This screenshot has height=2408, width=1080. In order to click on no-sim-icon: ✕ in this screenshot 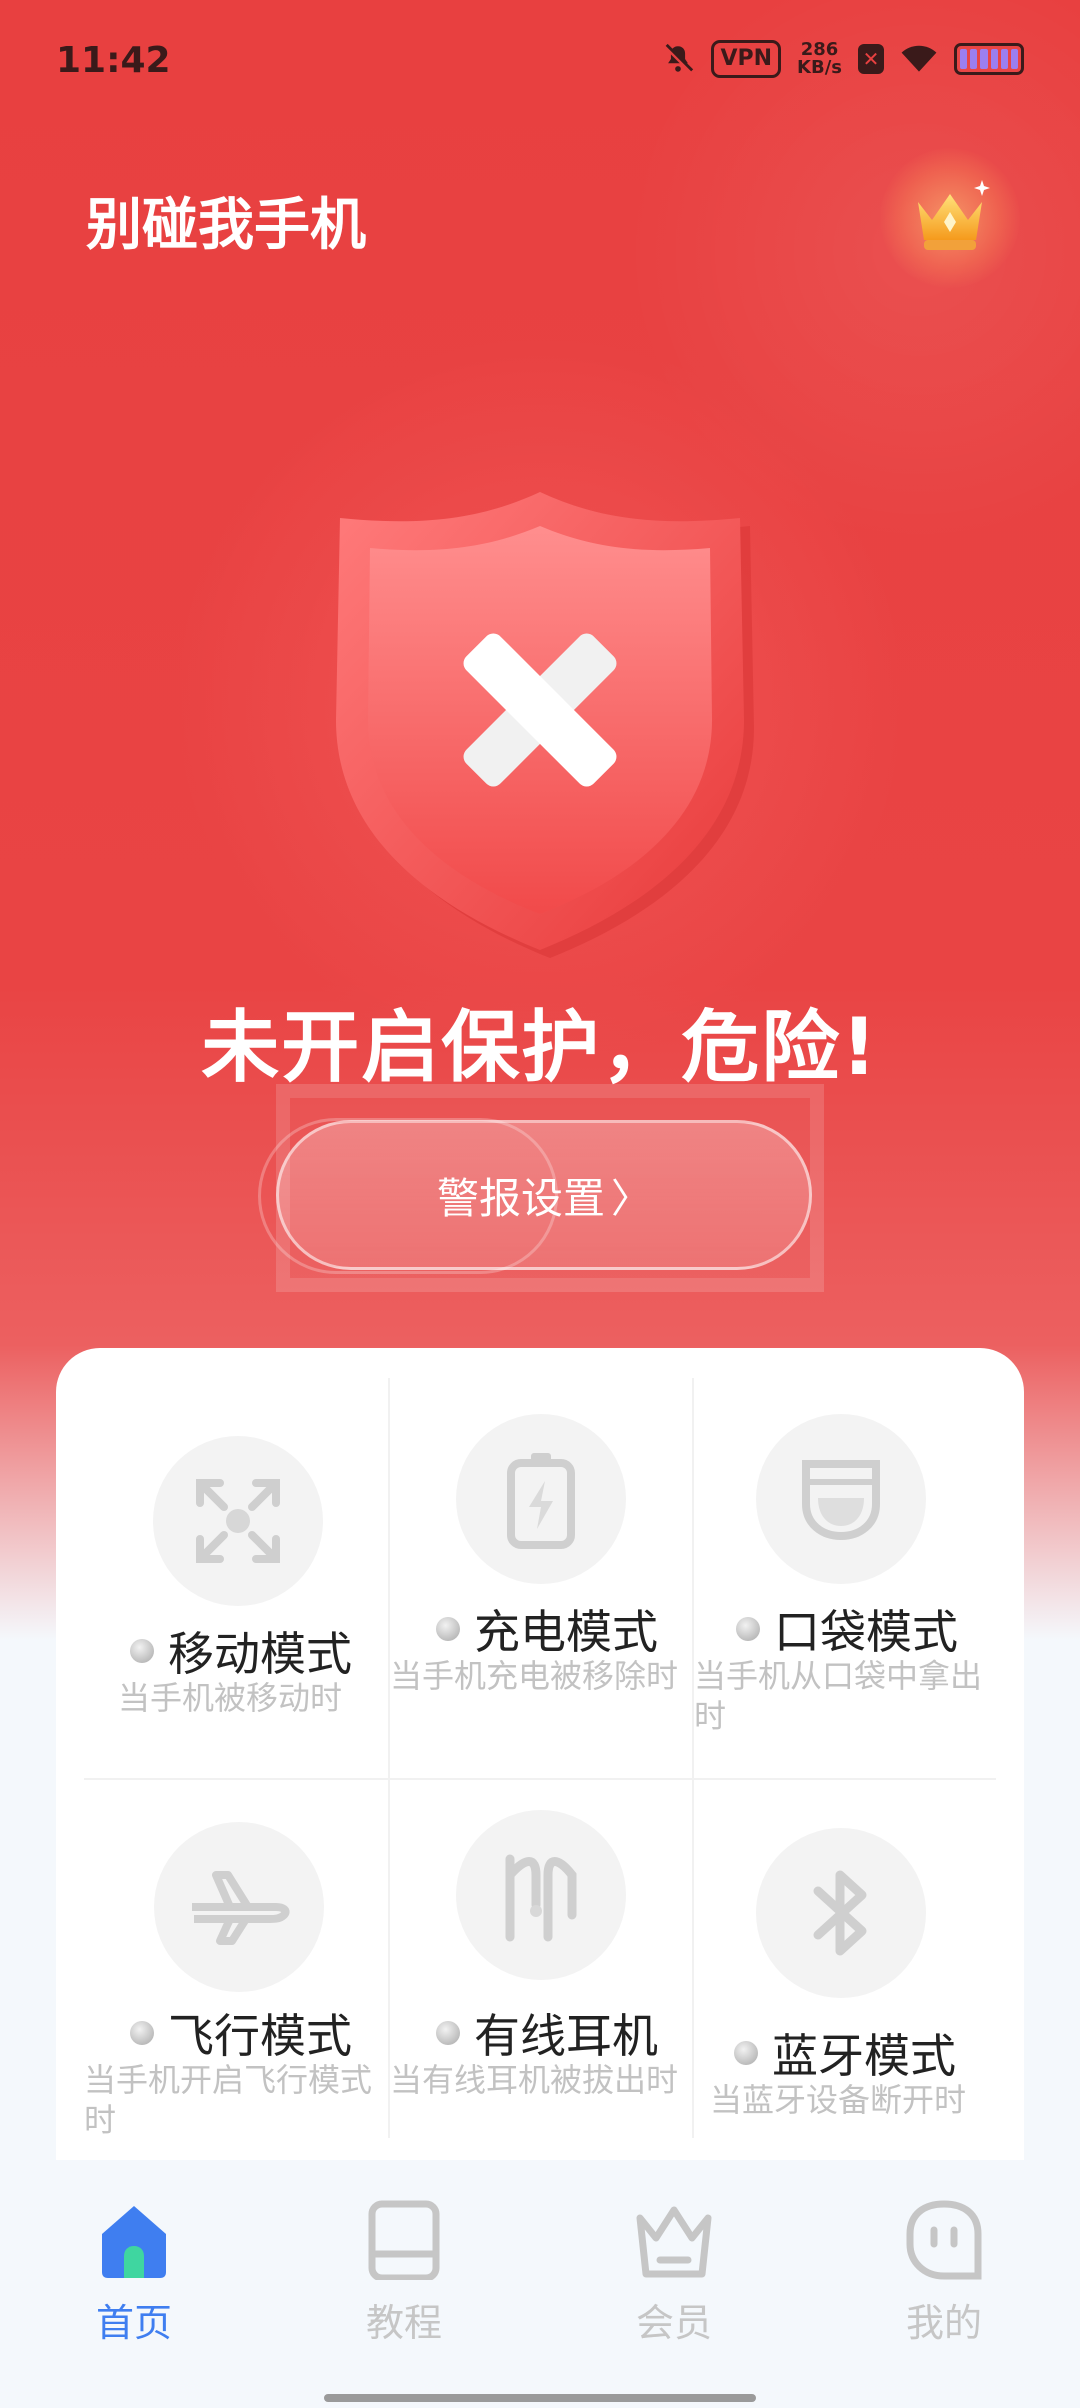, I will do `click(871, 59)`.